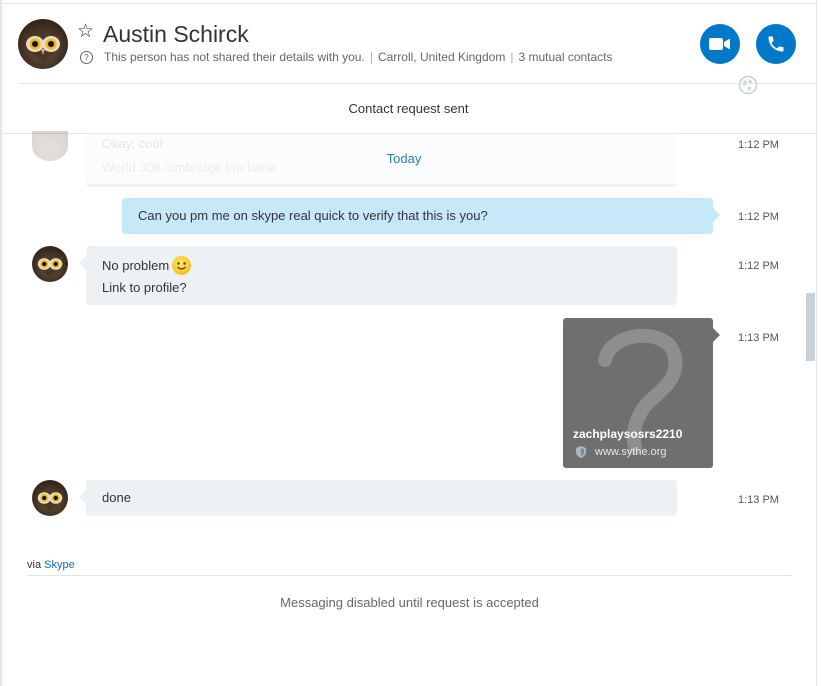  Describe the element at coordinates (758, 145) in the screenshot. I see `faded-message-time: 1:12 PM` at that location.